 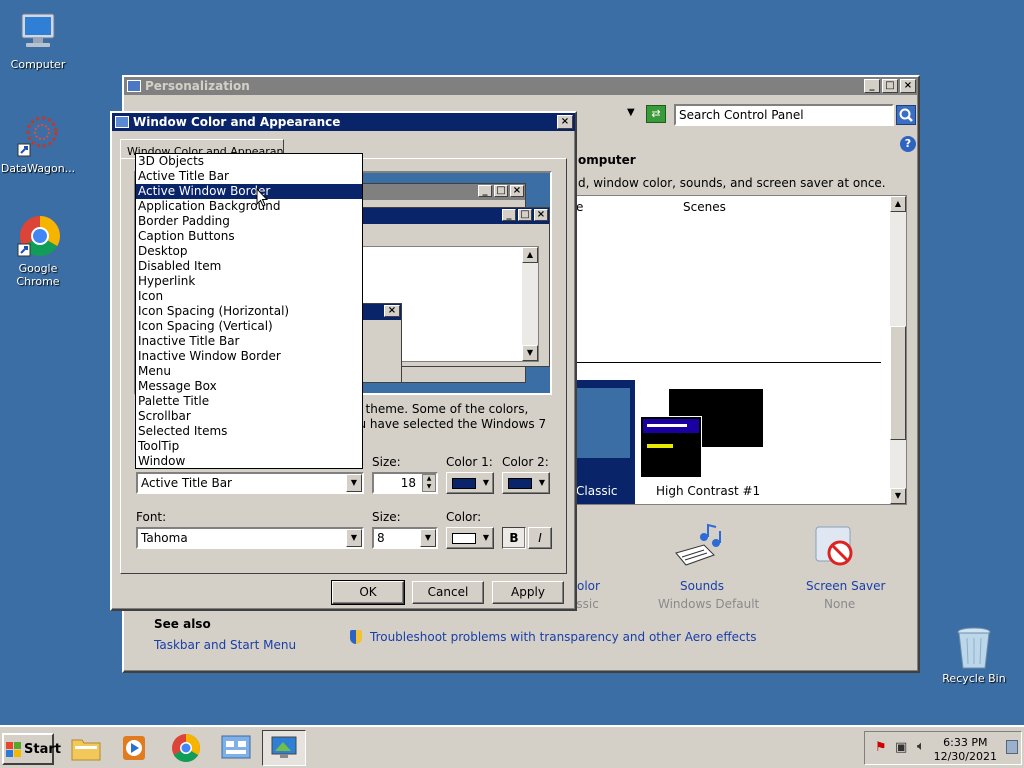 I want to click on cancel-button: Cancel, so click(x=448, y=592).